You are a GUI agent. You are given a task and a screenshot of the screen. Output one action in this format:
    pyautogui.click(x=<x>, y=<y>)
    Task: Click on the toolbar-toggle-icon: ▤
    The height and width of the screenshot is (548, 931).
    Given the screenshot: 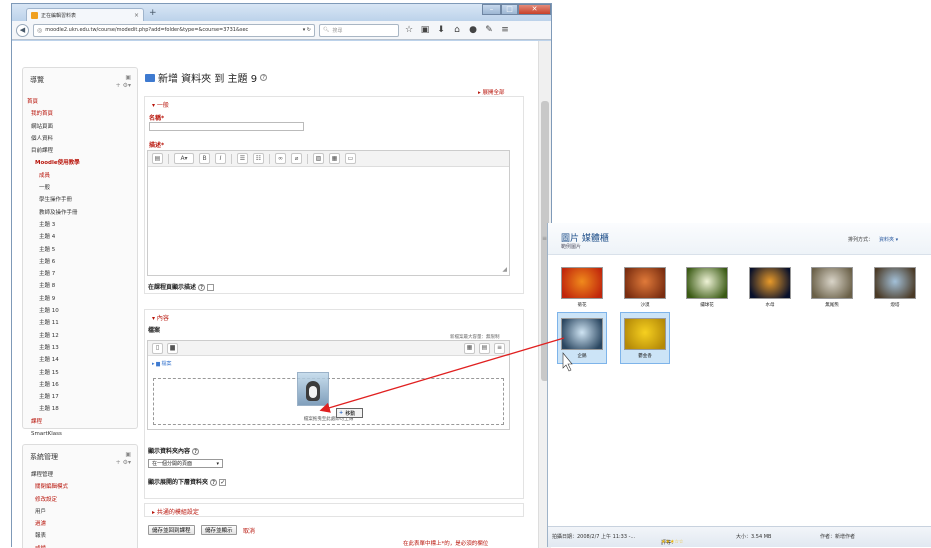 What is the action you would take?
    pyautogui.click(x=157, y=158)
    